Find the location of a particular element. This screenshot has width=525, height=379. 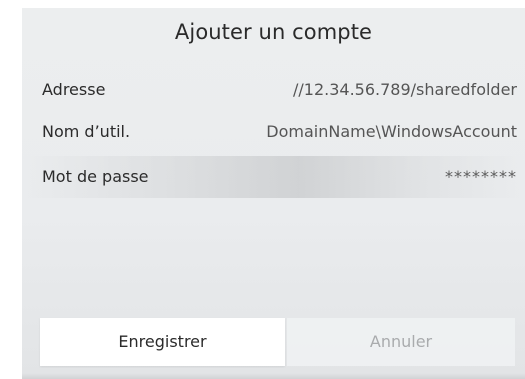

password-row: Mot de passe ******** is located at coordinates (273, 177).